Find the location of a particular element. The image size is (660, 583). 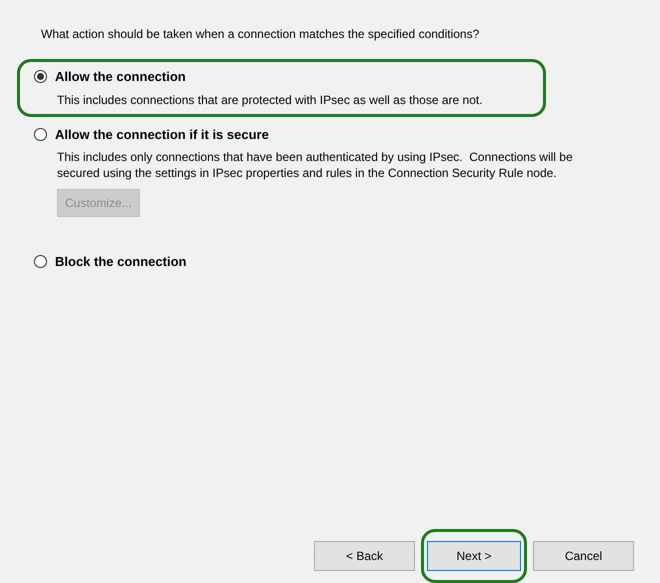

prompt-text: What action should be taken when a connection matches the specified conditions? is located at coordinates (260, 34).